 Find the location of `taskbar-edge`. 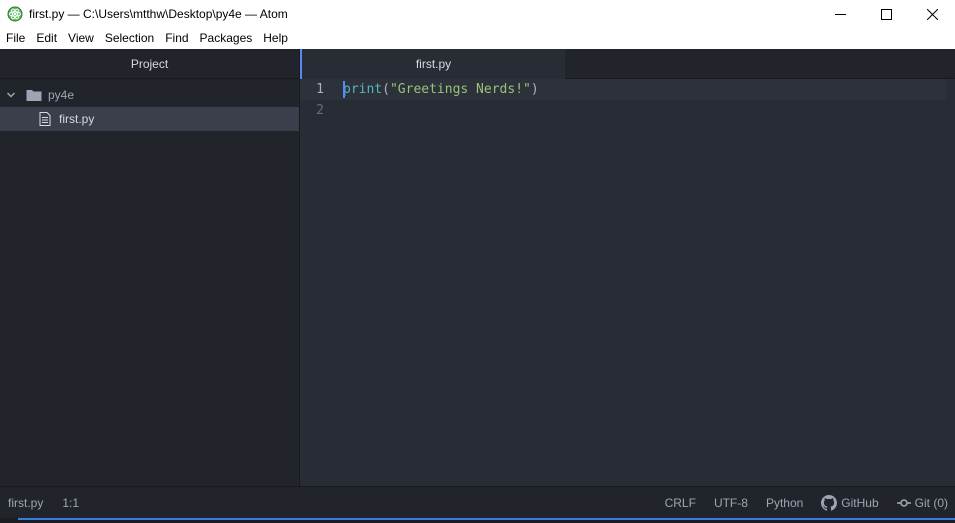

taskbar-edge is located at coordinates (477, 520).